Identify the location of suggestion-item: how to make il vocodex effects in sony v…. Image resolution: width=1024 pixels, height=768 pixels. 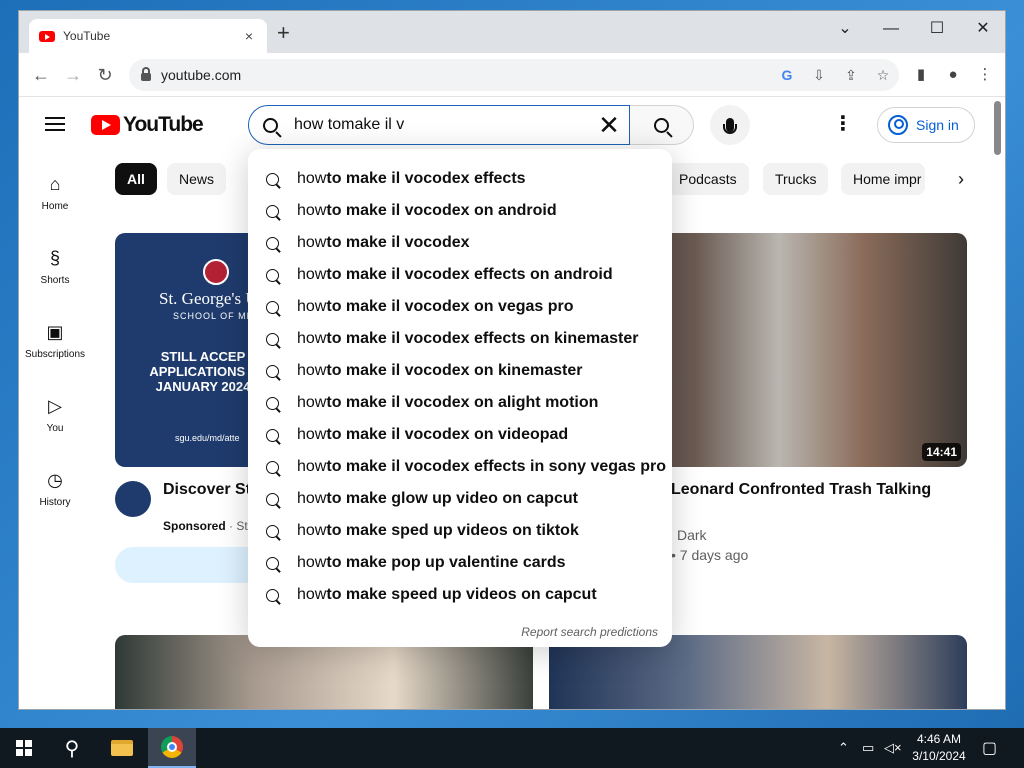
(460, 467).